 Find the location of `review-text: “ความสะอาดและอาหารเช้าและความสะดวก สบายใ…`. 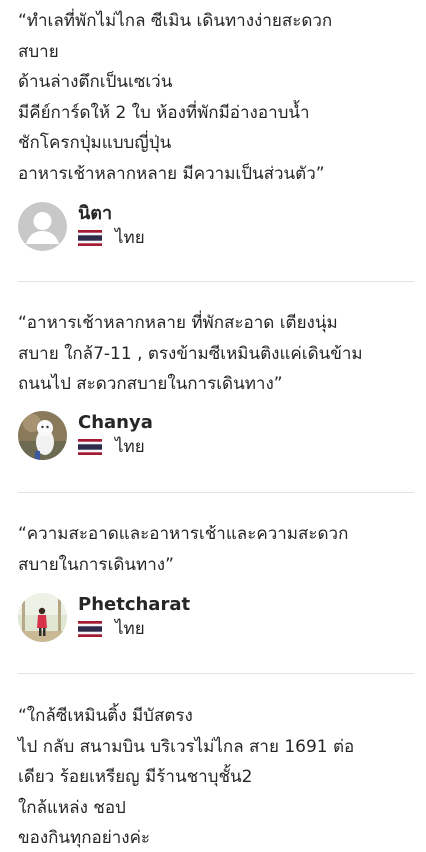

review-text: “ความสะอาดและอาหารเช้าและความสะดวก สบายใ… is located at coordinates (183, 549).